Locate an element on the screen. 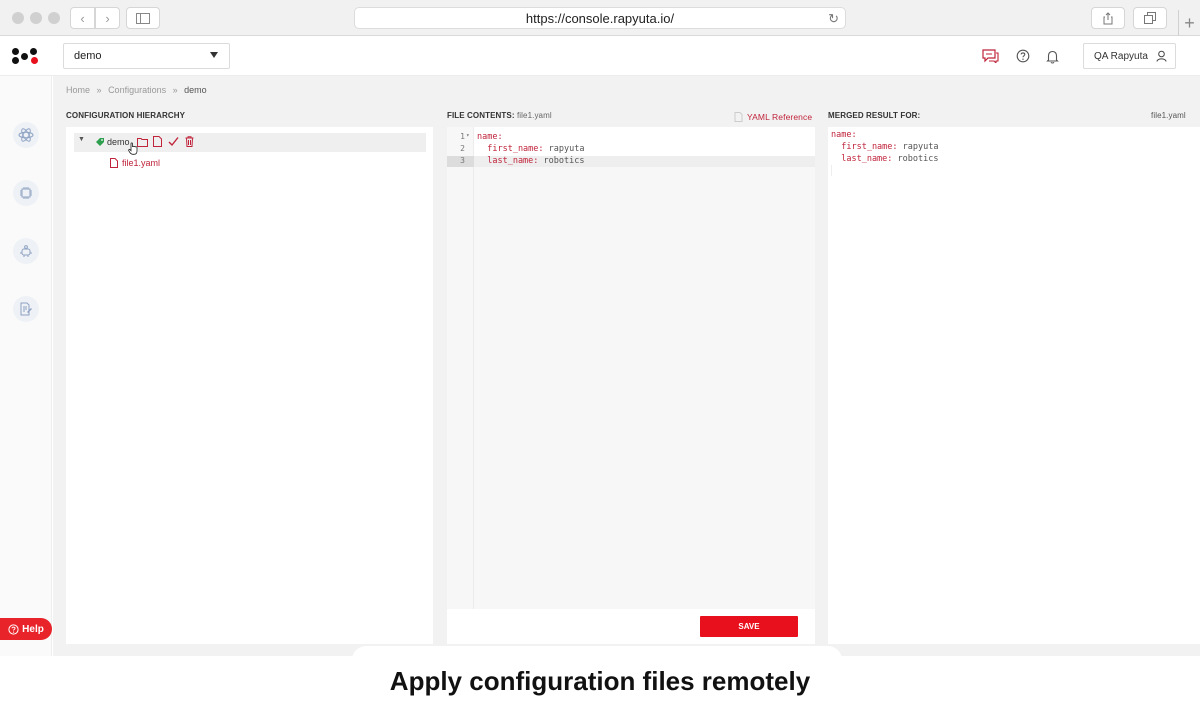 This screenshot has height=706, width=1200. checkmark-icon is located at coordinates (173, 141).